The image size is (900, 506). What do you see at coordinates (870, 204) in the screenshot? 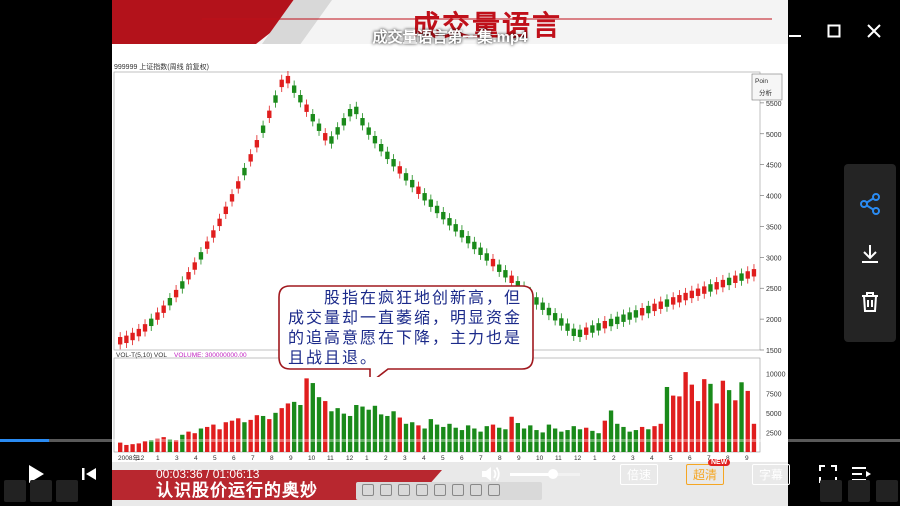
I see `share-icon` at bounding box center [870, 204].